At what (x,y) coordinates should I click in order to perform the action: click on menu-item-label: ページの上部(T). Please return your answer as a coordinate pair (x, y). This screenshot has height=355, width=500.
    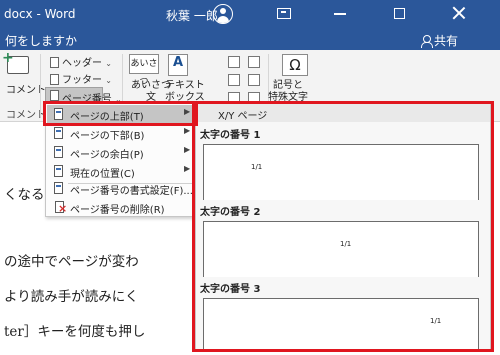
    Looking at the image, I should click on (107, 117).